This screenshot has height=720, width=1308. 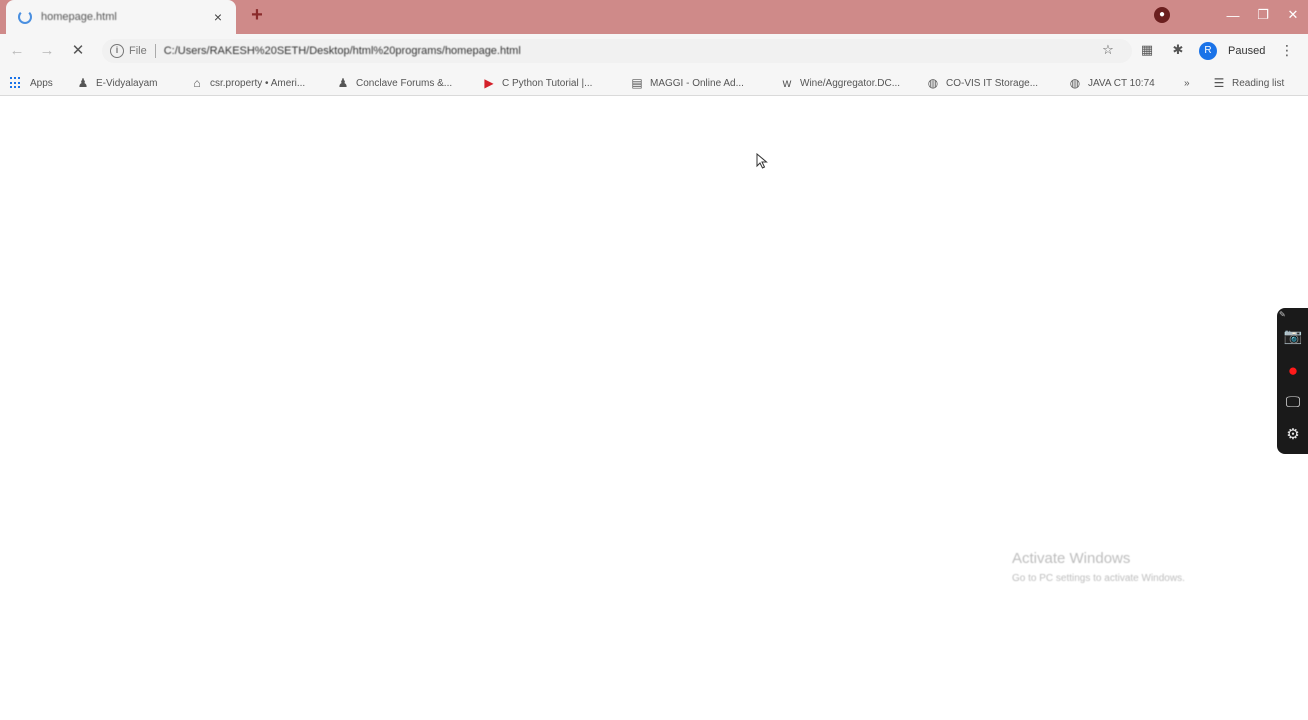 What do you see at coordinates (16, 83) in the screenshot?
I see `apps-grid-icon` at bounding box center [16, 83].